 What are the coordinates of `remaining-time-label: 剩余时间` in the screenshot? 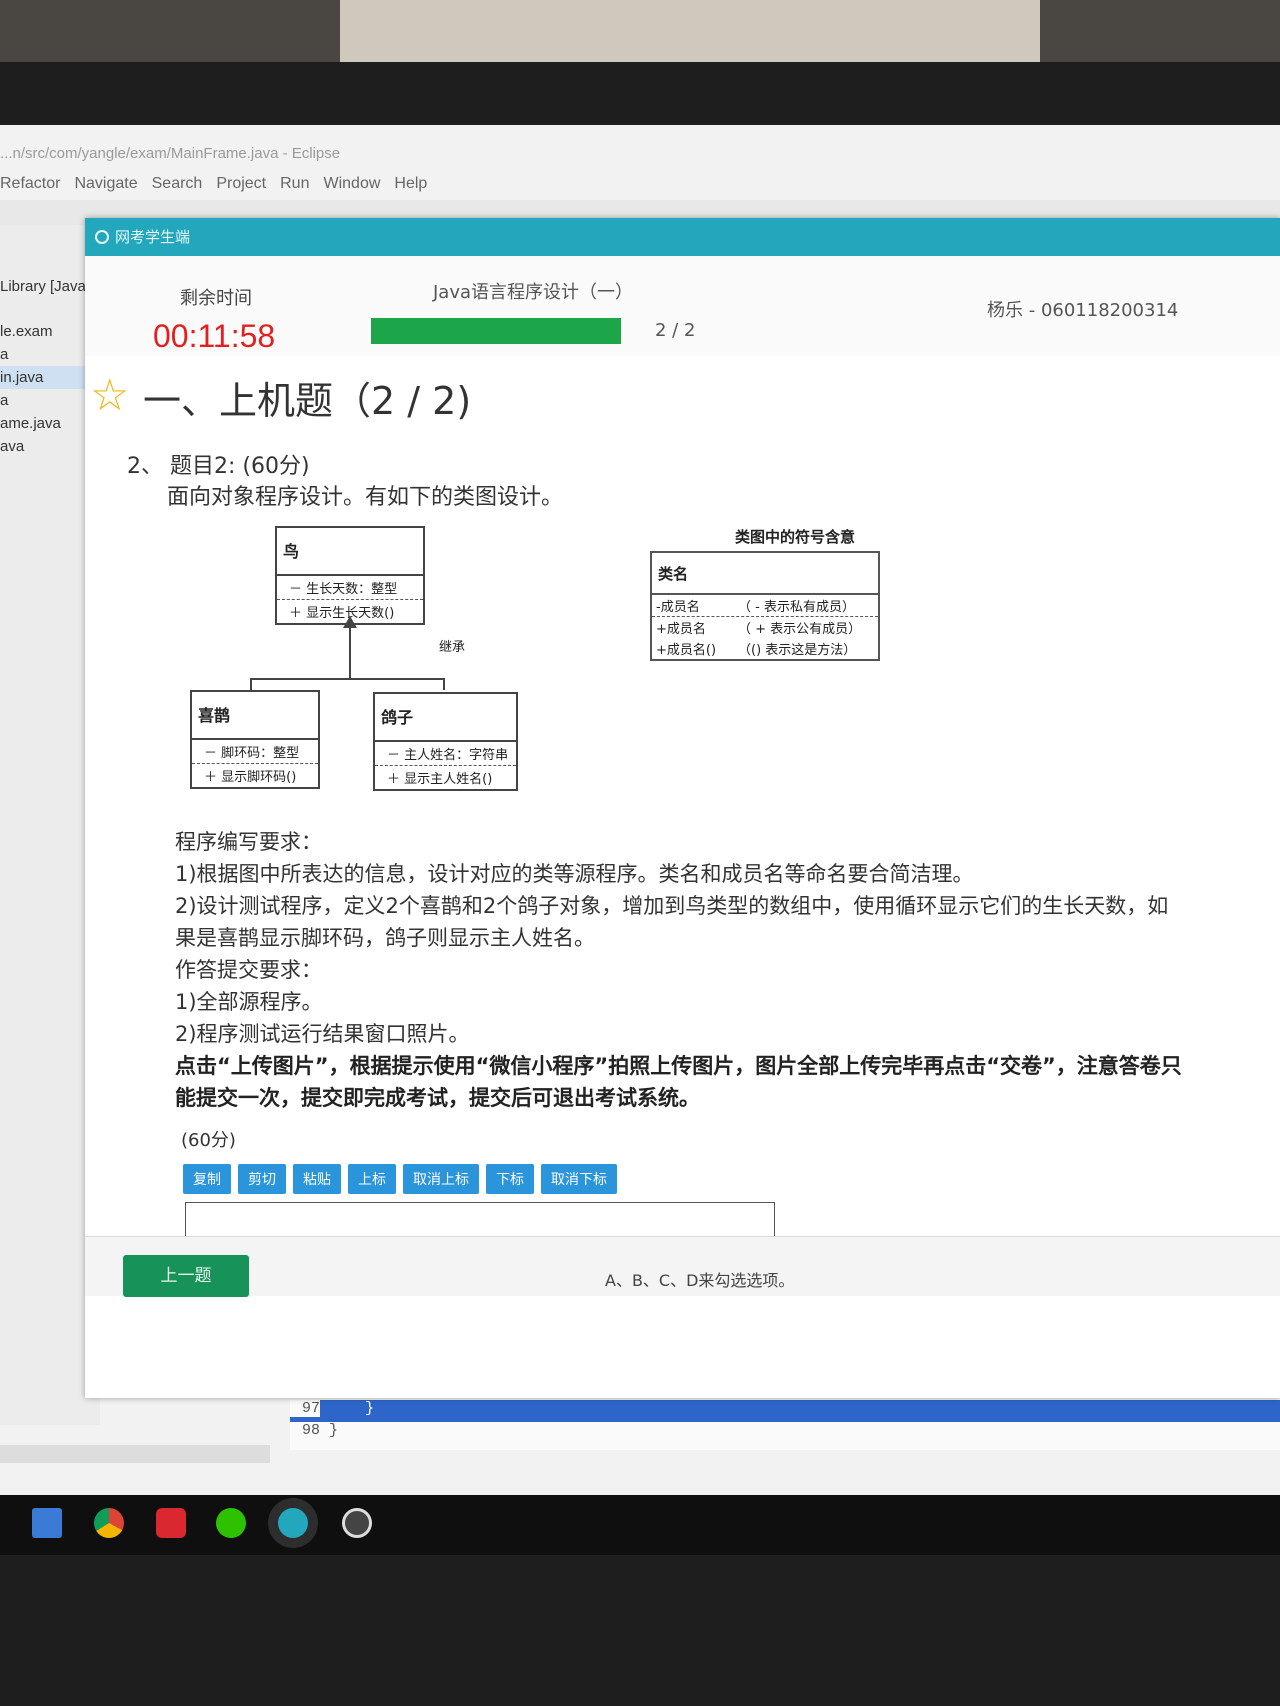 It's located at (216, 298).